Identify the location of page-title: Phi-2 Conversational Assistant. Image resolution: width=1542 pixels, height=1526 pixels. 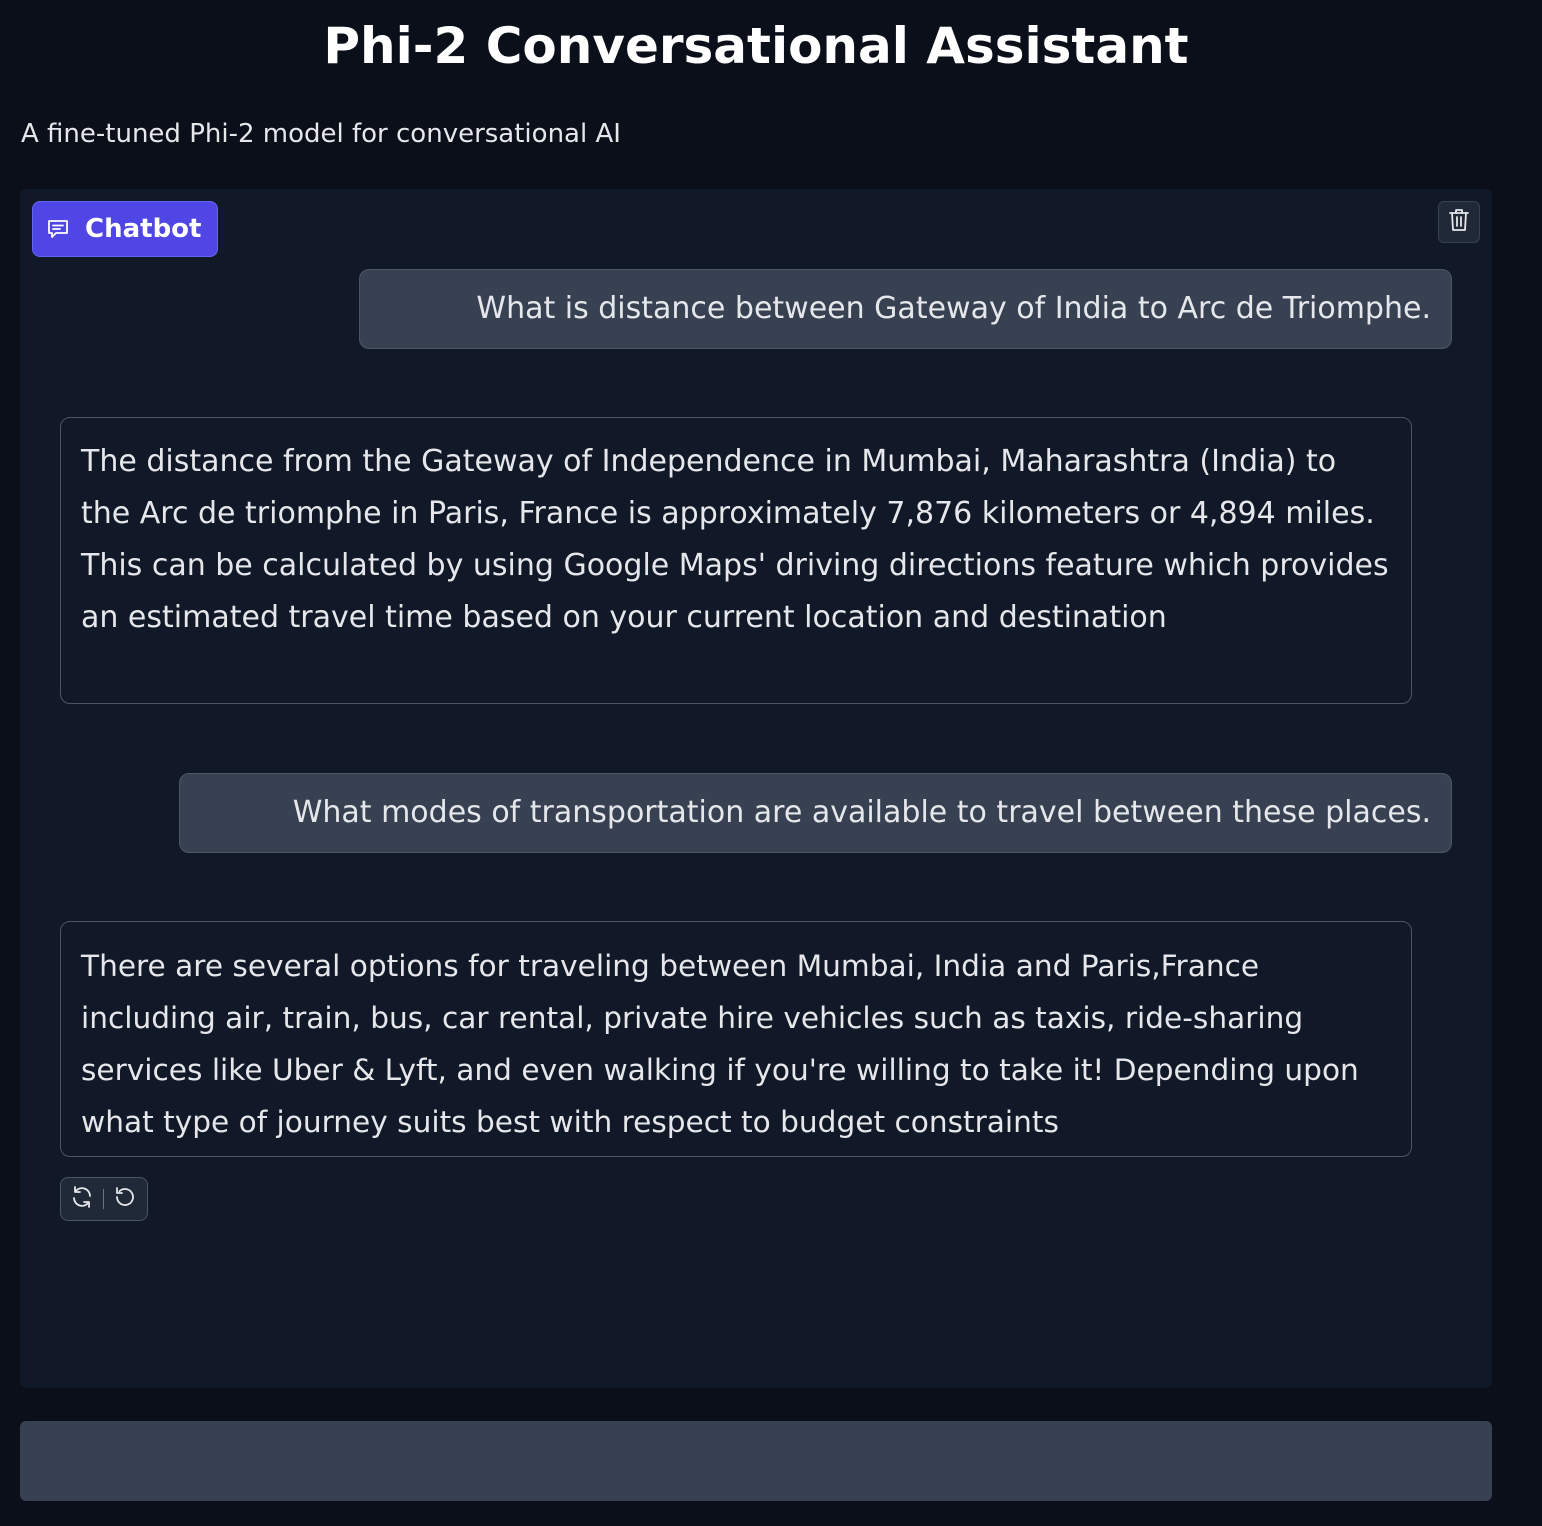
(756, 46).